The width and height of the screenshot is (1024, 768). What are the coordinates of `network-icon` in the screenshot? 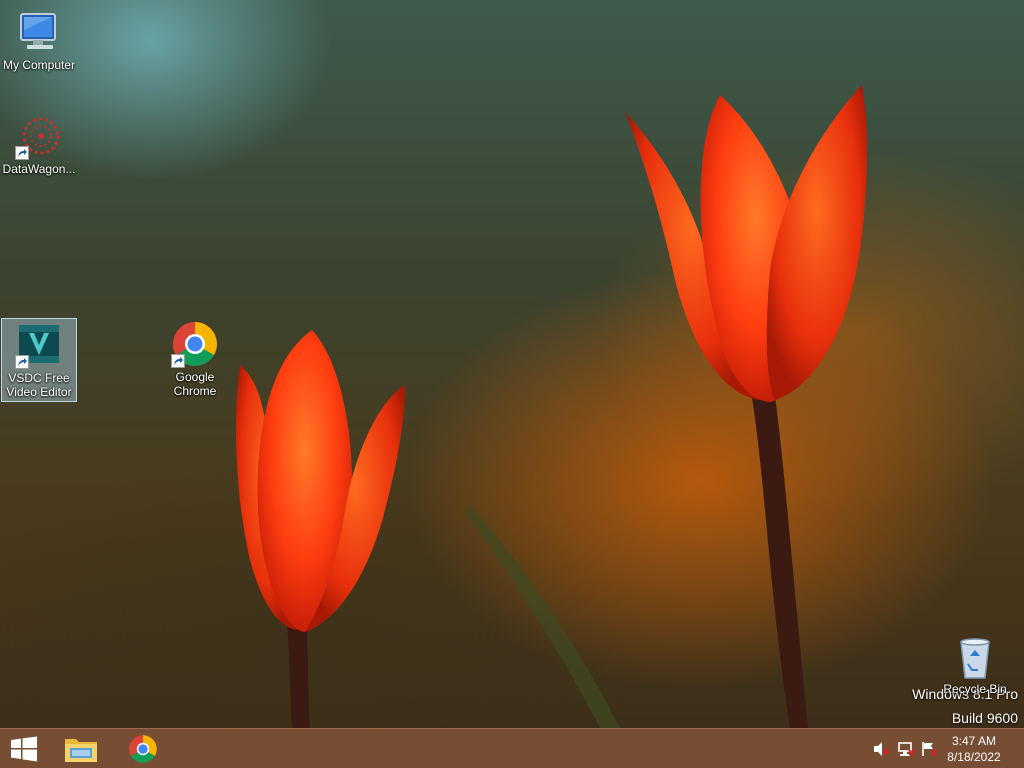 It's located at (906, 749).